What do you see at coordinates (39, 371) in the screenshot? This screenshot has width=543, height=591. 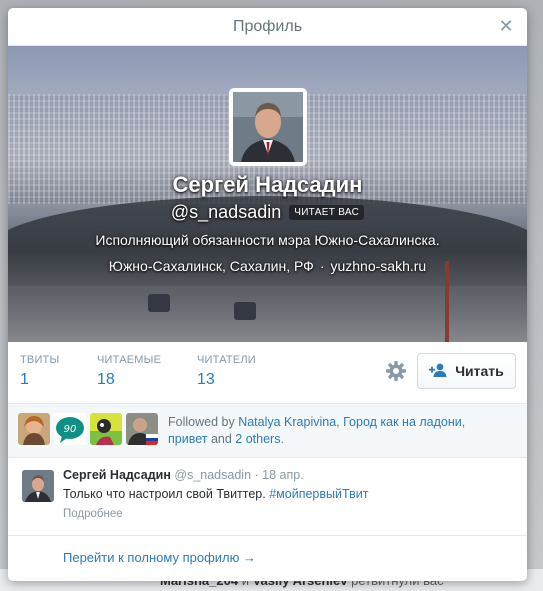 I see `stat-tweets: ТВИТЫ 1` at bounding box center [39, 371].